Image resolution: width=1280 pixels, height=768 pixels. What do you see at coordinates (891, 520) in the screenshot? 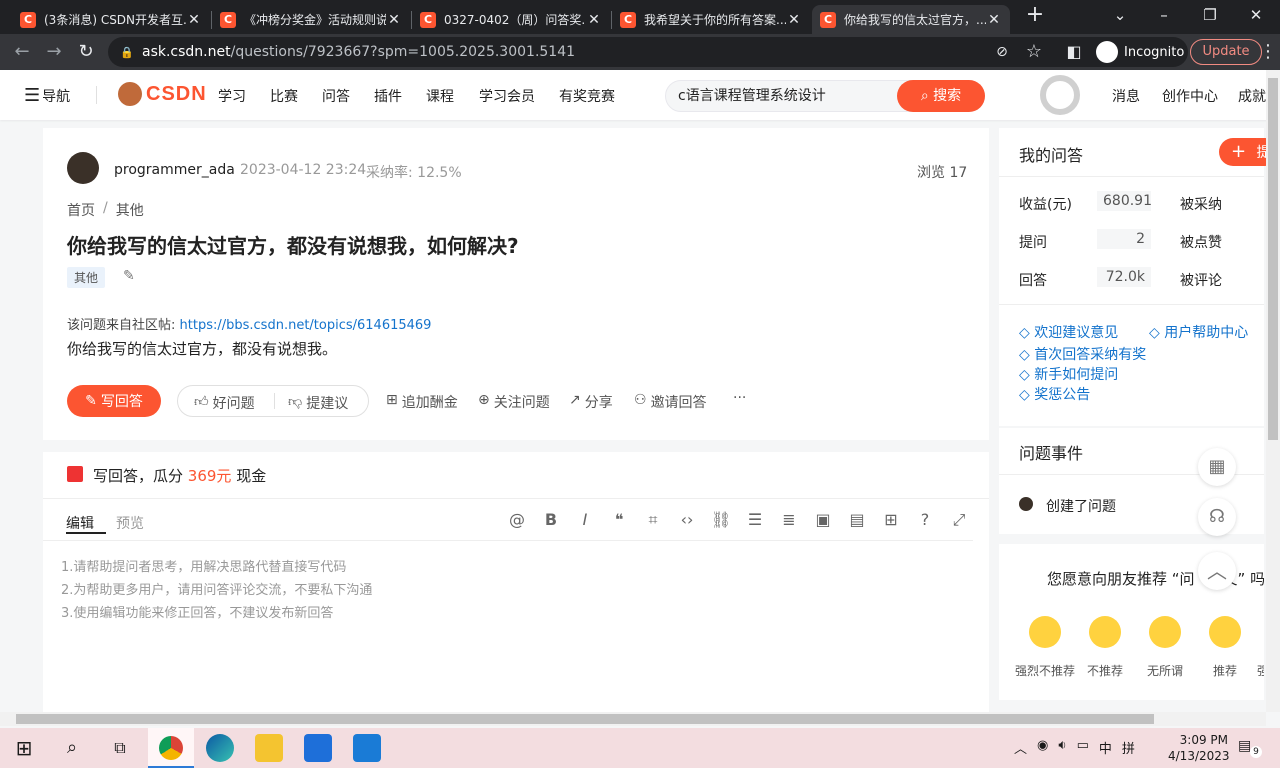
I see `table-icon: ⊞` at bounding box center [891, 520].